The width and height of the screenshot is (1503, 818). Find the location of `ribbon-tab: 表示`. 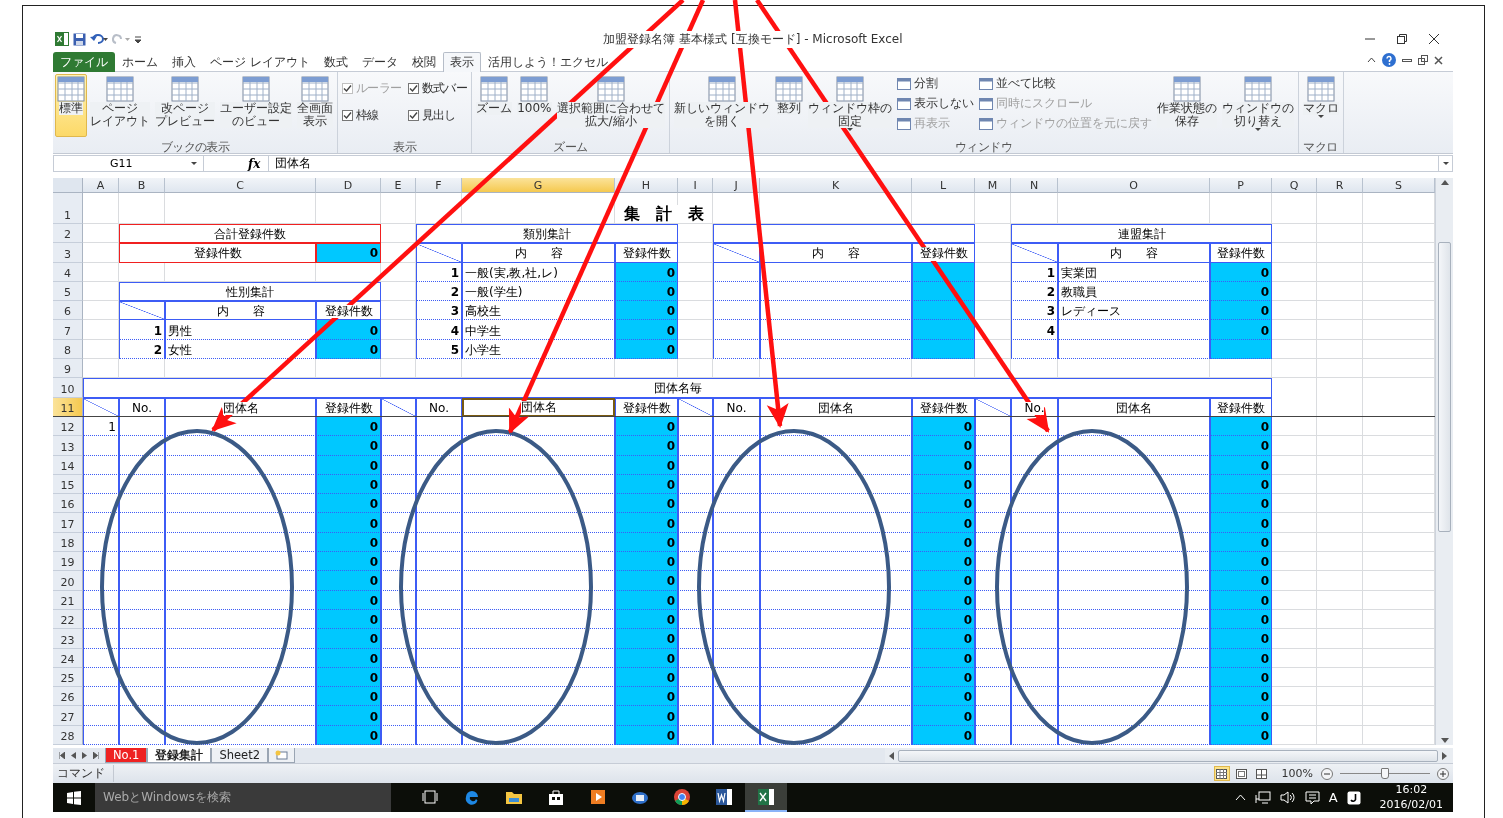

ribbon-tab: 表示 is located at coordinates (461, 62).